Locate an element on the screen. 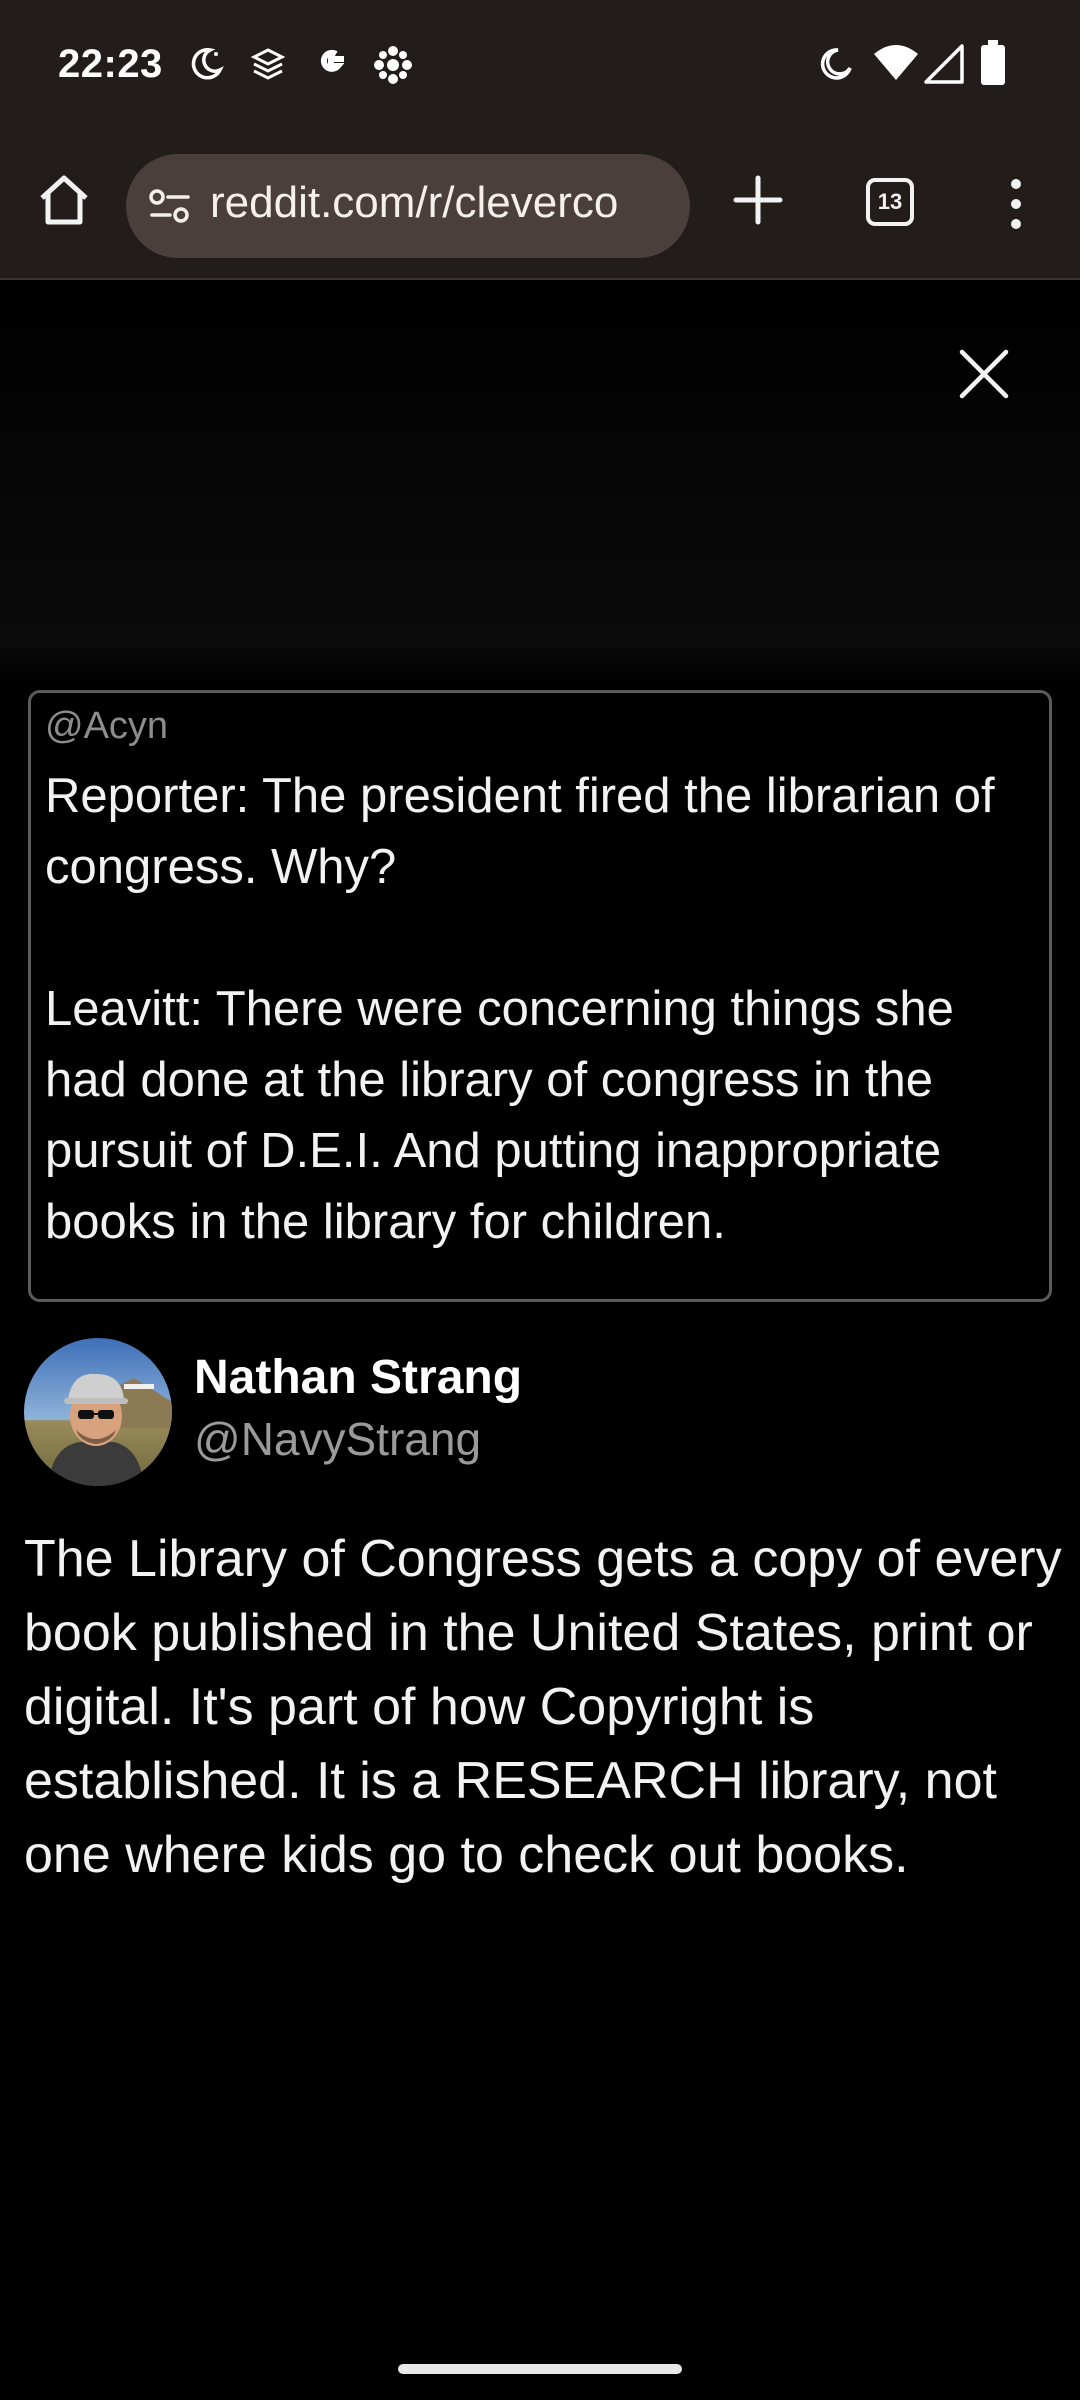  signal-icon is located at coordinates (944, 66).